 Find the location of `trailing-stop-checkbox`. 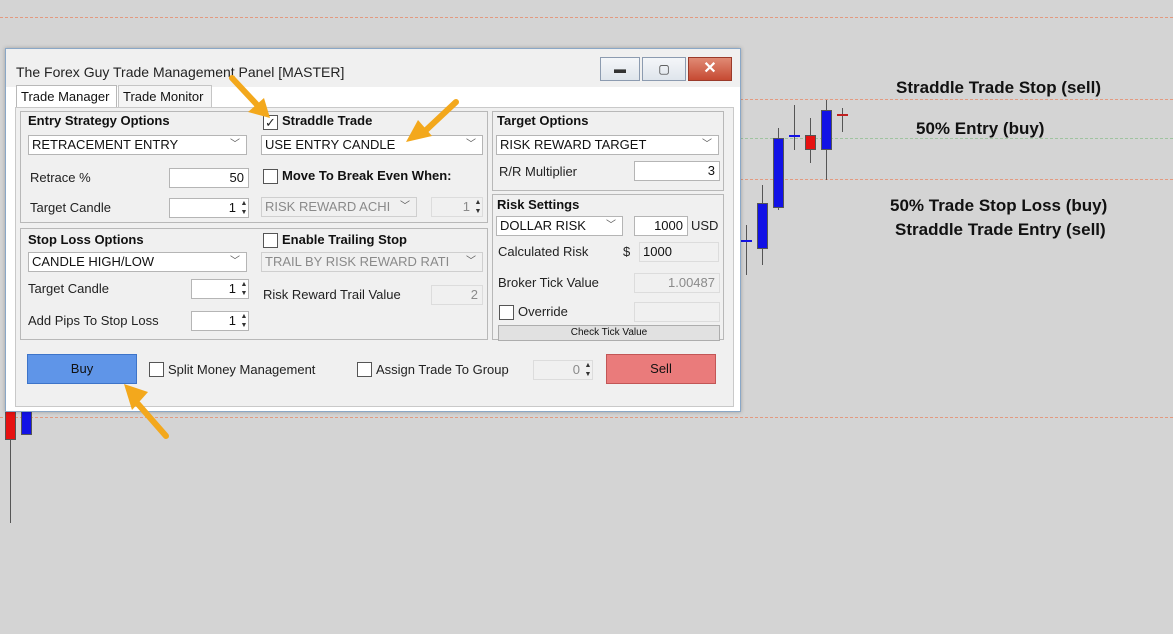

trailing-stop-checkbox is located at coordinates (270, 240).